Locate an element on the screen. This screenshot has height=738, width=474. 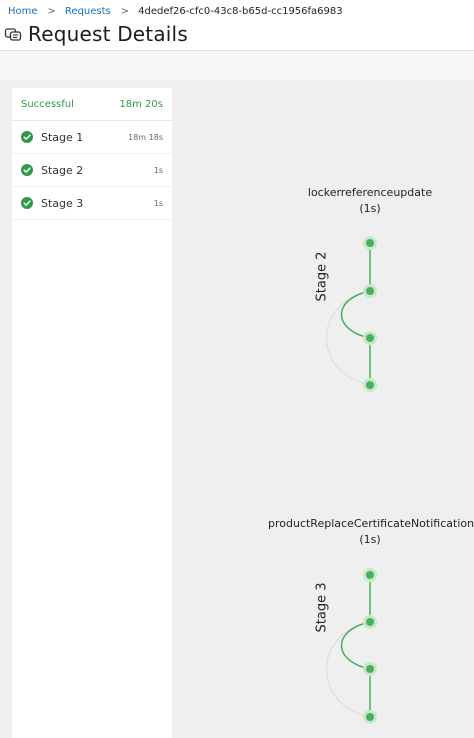
page-header: Request Details is located at coordinates (96, 34).